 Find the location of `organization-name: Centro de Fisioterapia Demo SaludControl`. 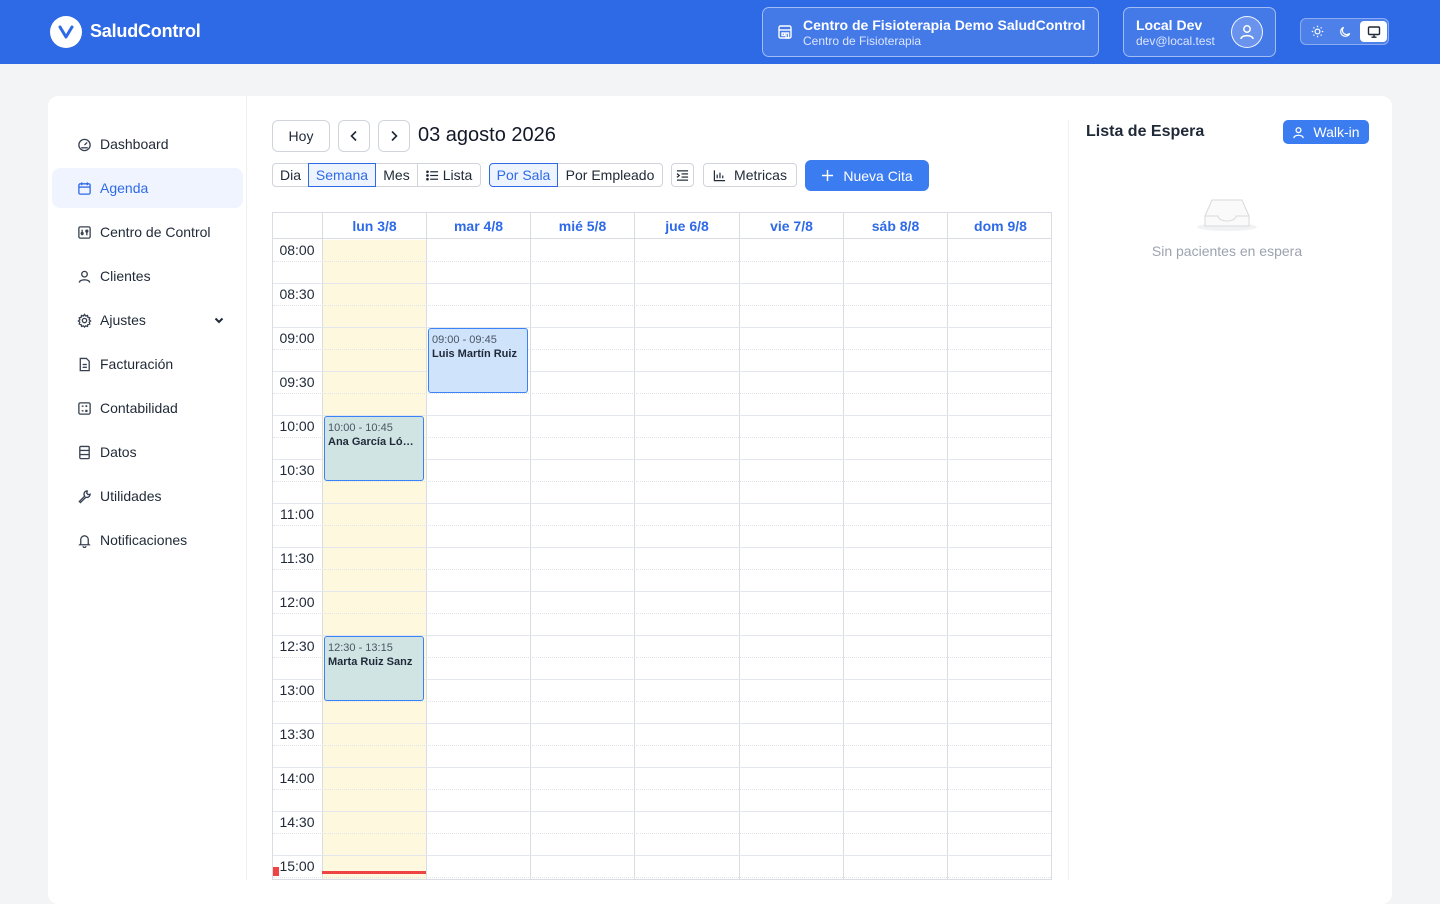

organization-name: Centro de Fisioterapia Demo SaludControl is located at coordinates (944, 25).